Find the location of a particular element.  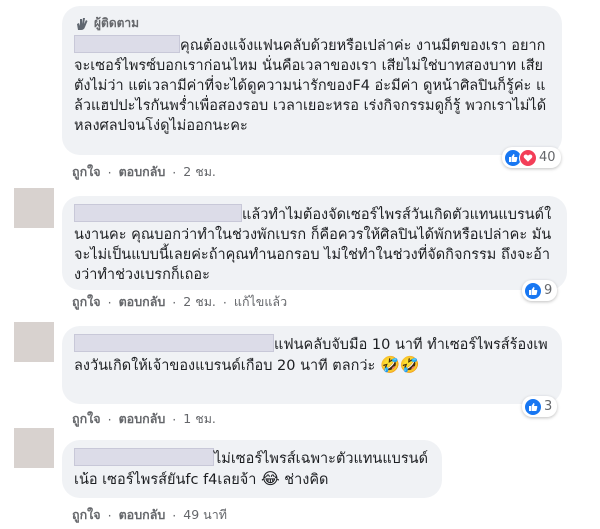

comment-actions: ถูกใจ · ตอบกลับ · 2 ชม. · แก้ไขแล้ว is located at coordinates (179, 302).